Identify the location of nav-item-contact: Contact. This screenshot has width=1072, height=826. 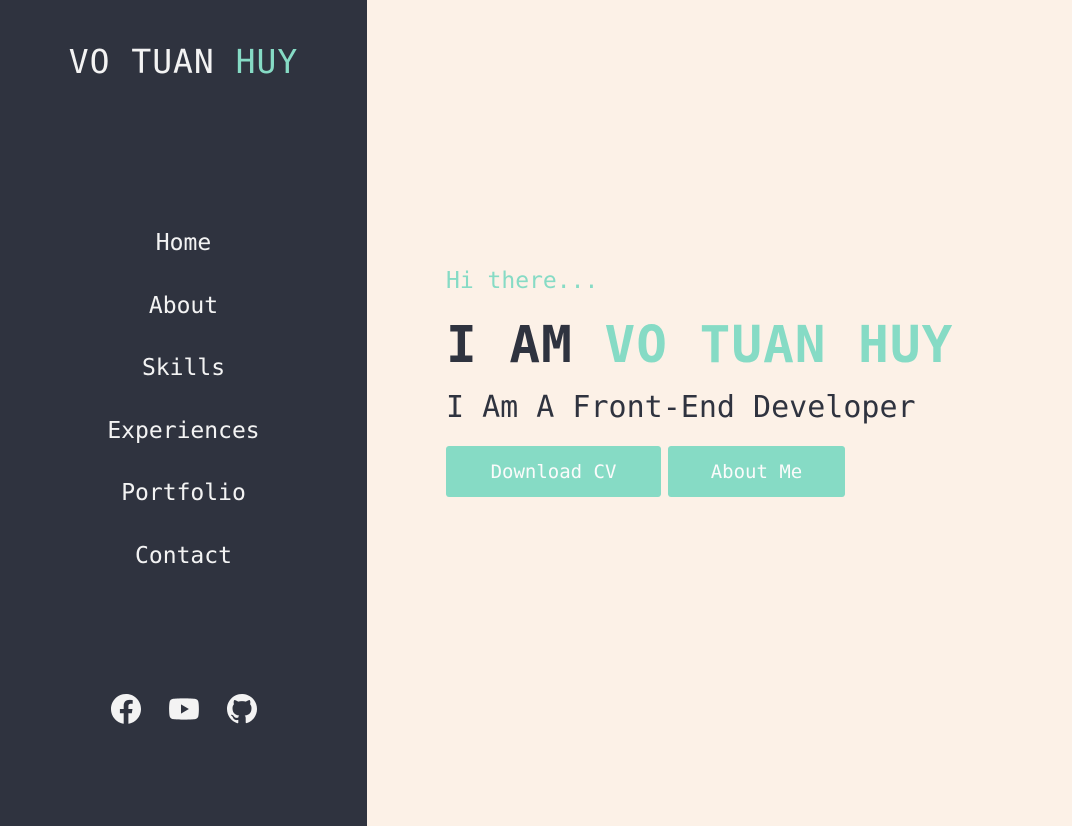
(183, 566).